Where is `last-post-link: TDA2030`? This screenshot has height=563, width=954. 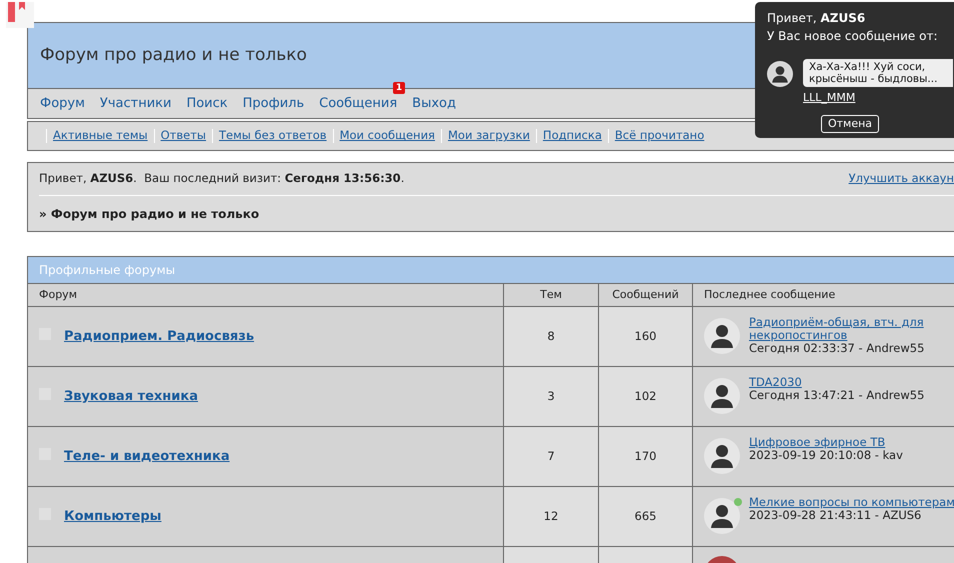
last-post-link: TDA2030 is located at coordinates (851, 382).